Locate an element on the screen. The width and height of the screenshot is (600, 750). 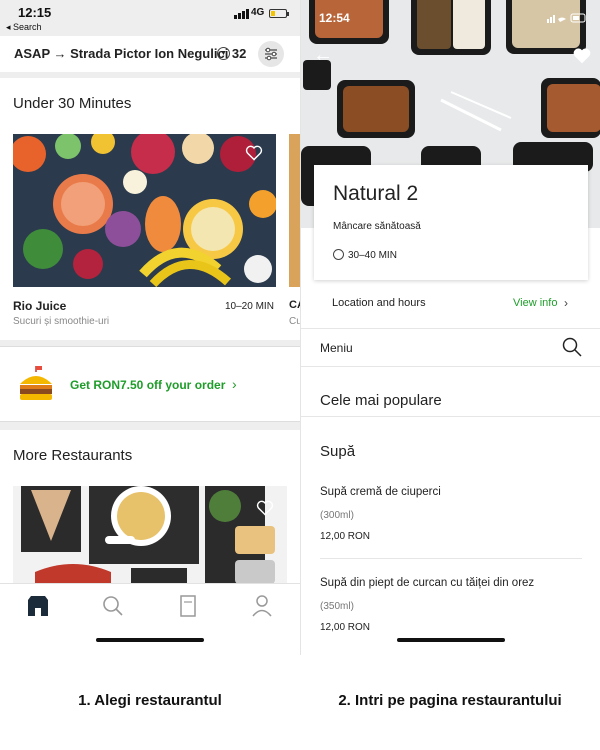
restaurant-info-card: Natural 2 Mâncare sănătoasă 30–40 MIN is located at coordinates (451, 222).